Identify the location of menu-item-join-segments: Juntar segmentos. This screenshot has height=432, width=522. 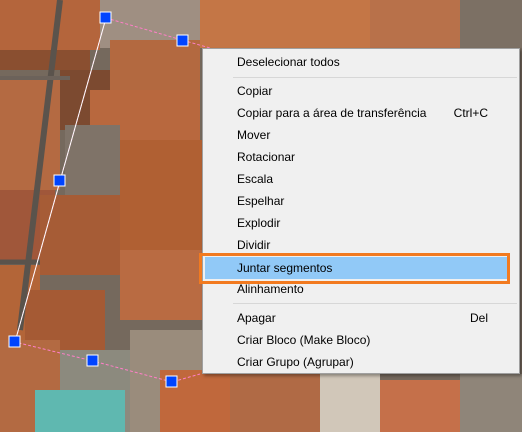
(356, 268).